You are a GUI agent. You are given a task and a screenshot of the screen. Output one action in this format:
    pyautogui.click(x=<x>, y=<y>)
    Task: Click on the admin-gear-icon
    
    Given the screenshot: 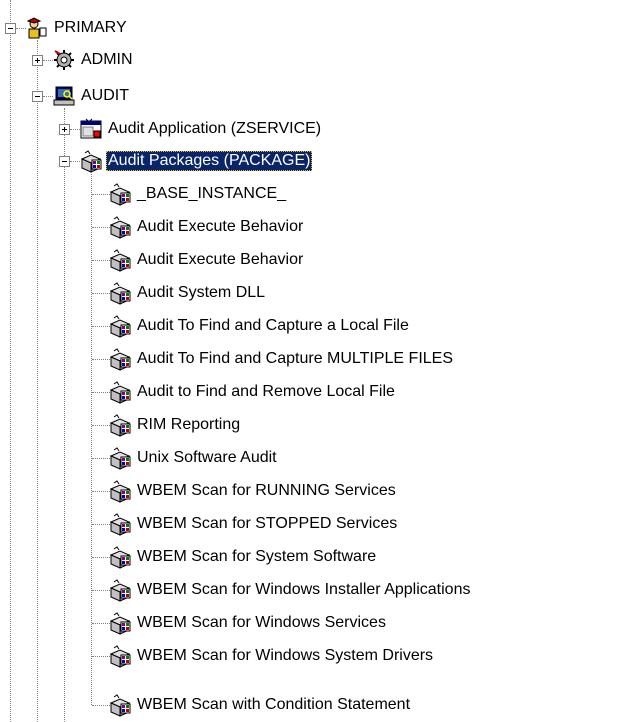 What is the action you would take?
    pyautogui.click(x=64, y=60)
    